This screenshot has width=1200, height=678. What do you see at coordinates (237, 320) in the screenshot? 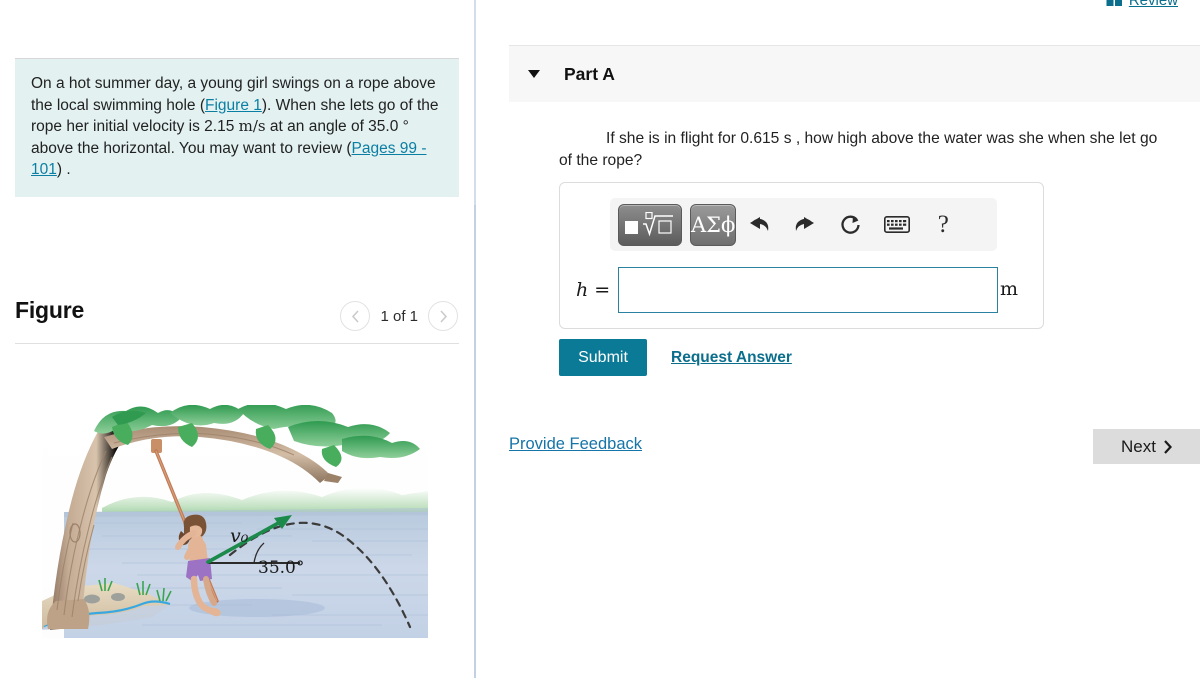
I see `figure-header: Figure 1 of 1` at bounding box center [237, 320].